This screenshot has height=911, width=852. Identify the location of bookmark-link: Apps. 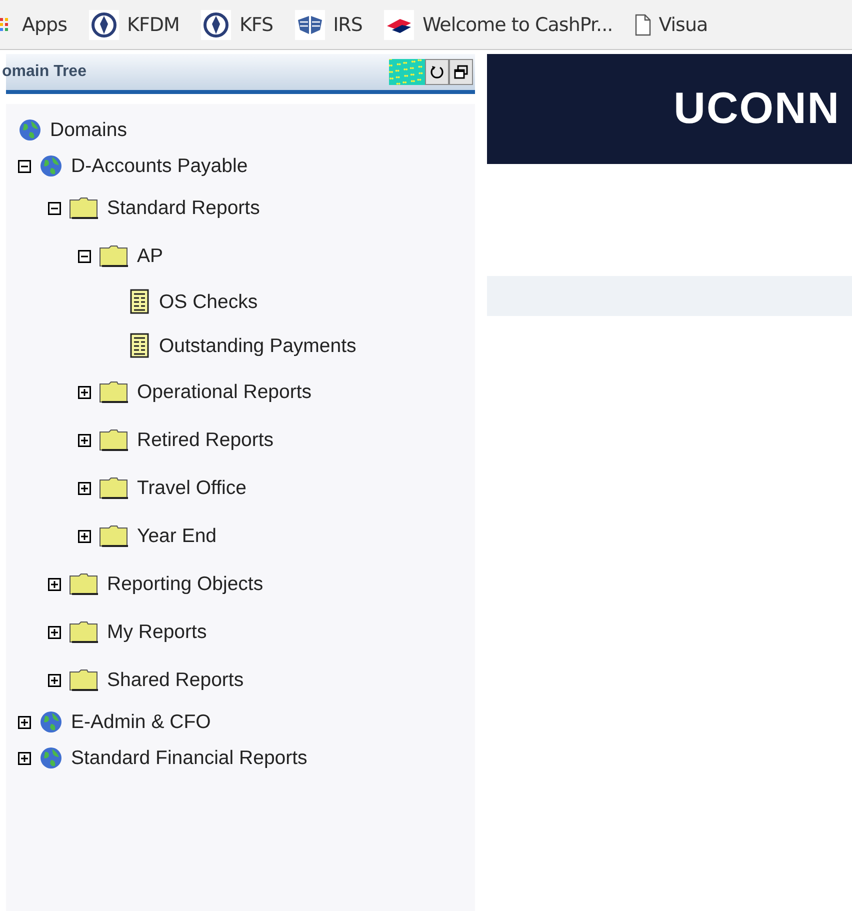
(34, 25).